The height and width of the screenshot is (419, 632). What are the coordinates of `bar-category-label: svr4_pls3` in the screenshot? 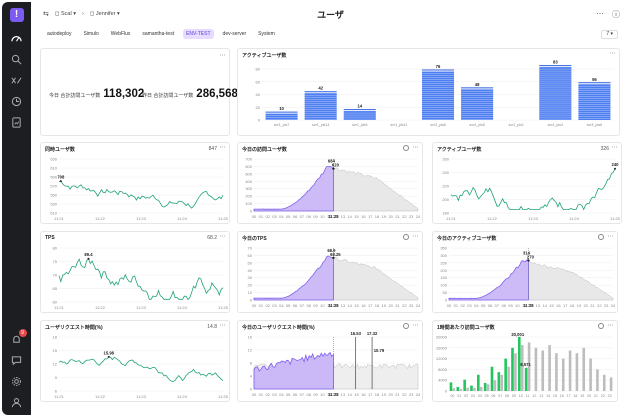 It's located at (555, 125).